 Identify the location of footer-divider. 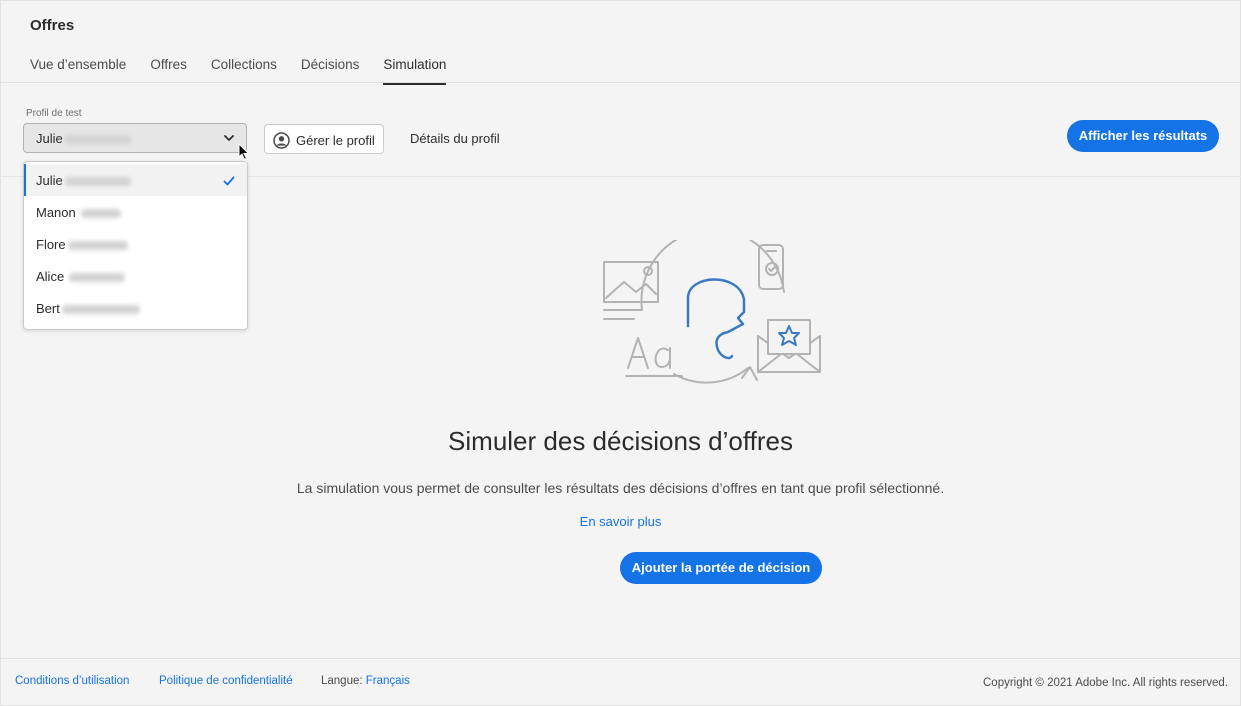
(620, 658).